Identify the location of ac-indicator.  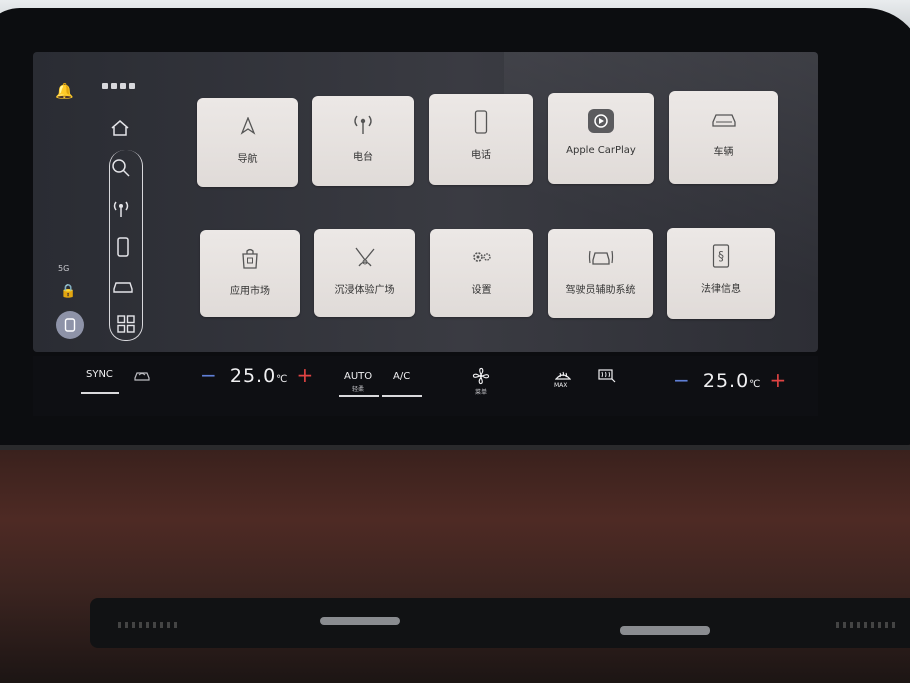
(402, 396).